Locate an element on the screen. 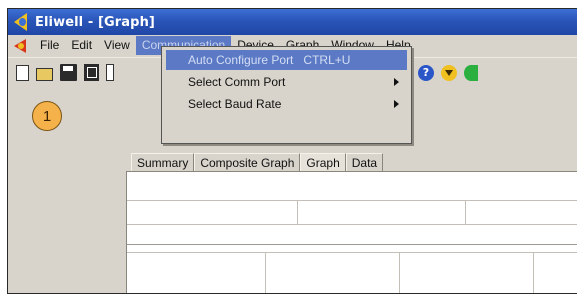 Image resolution: width=577 pixels, height=298 pixels. menu-item-label: Select Baud Rate is located at coordinates (235, 104).